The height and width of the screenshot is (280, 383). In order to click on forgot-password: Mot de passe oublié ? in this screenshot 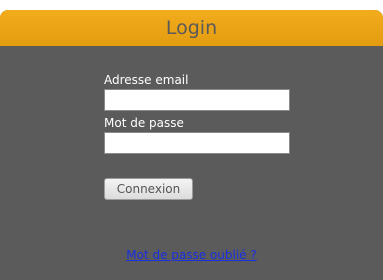, I will do `click(191, 253)`.